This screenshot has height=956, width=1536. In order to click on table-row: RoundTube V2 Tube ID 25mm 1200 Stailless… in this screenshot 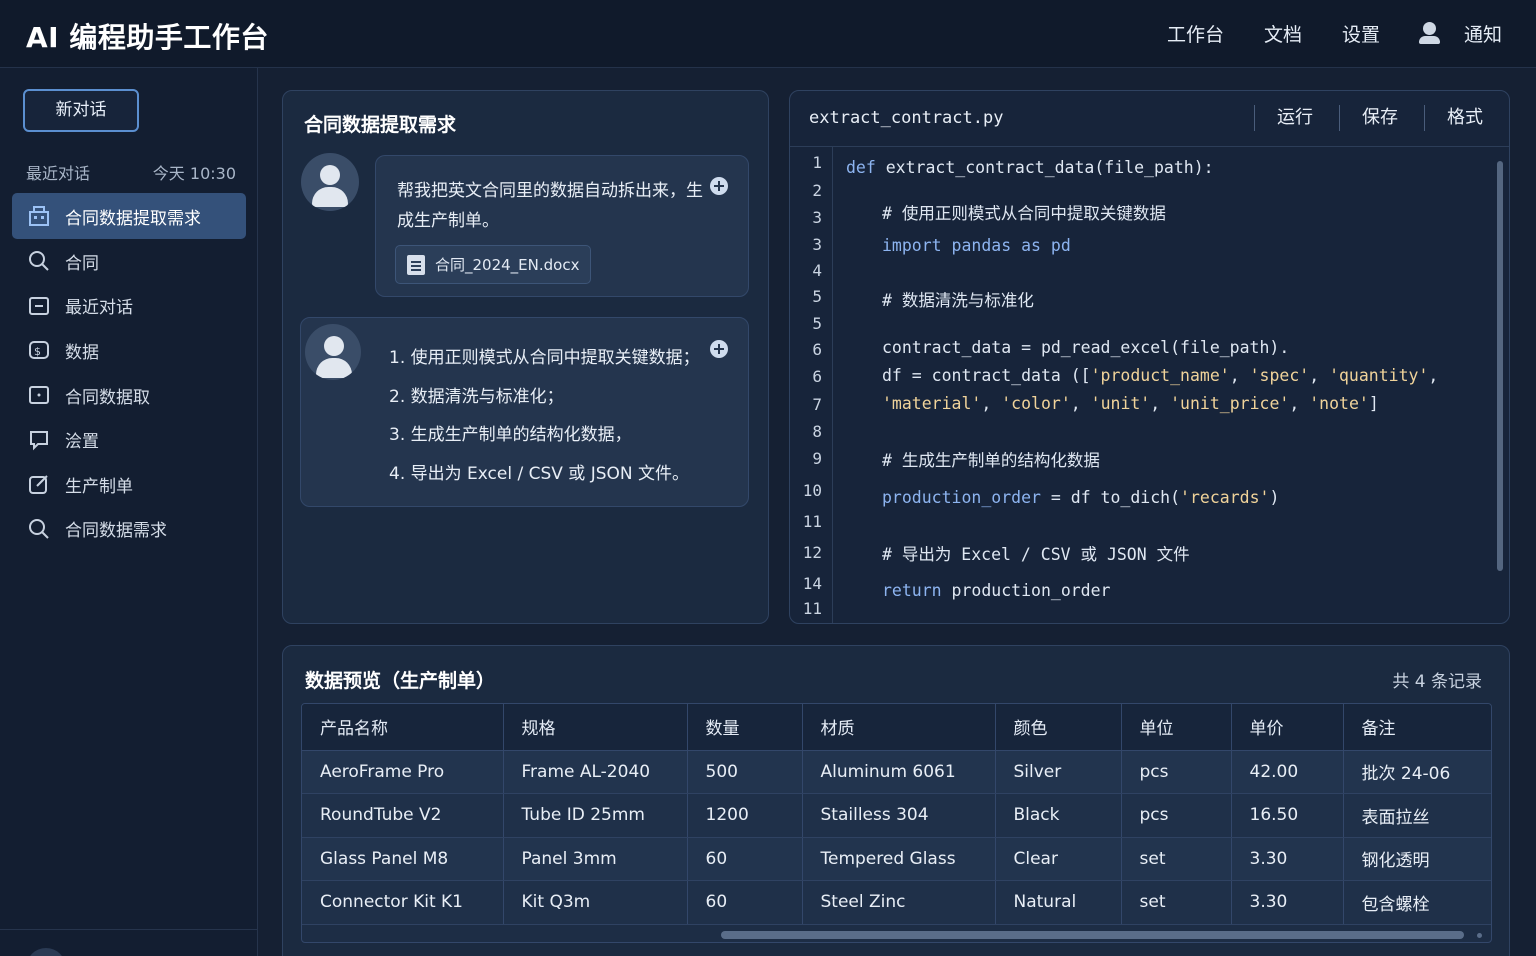, I will do `click(896, 815)`.